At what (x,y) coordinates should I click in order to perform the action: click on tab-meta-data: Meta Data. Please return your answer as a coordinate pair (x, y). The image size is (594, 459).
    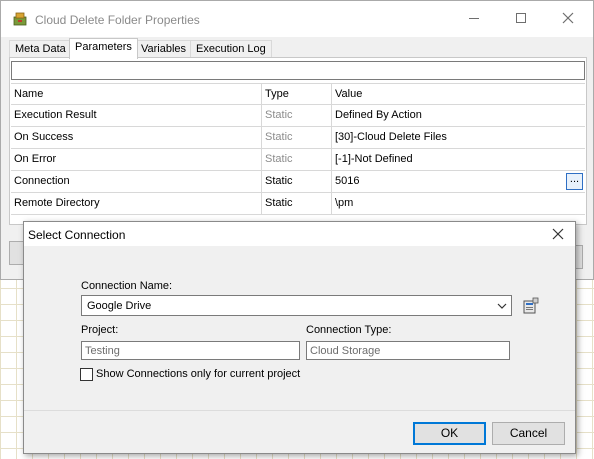
    Looking at the image, I should click on (40, 49).